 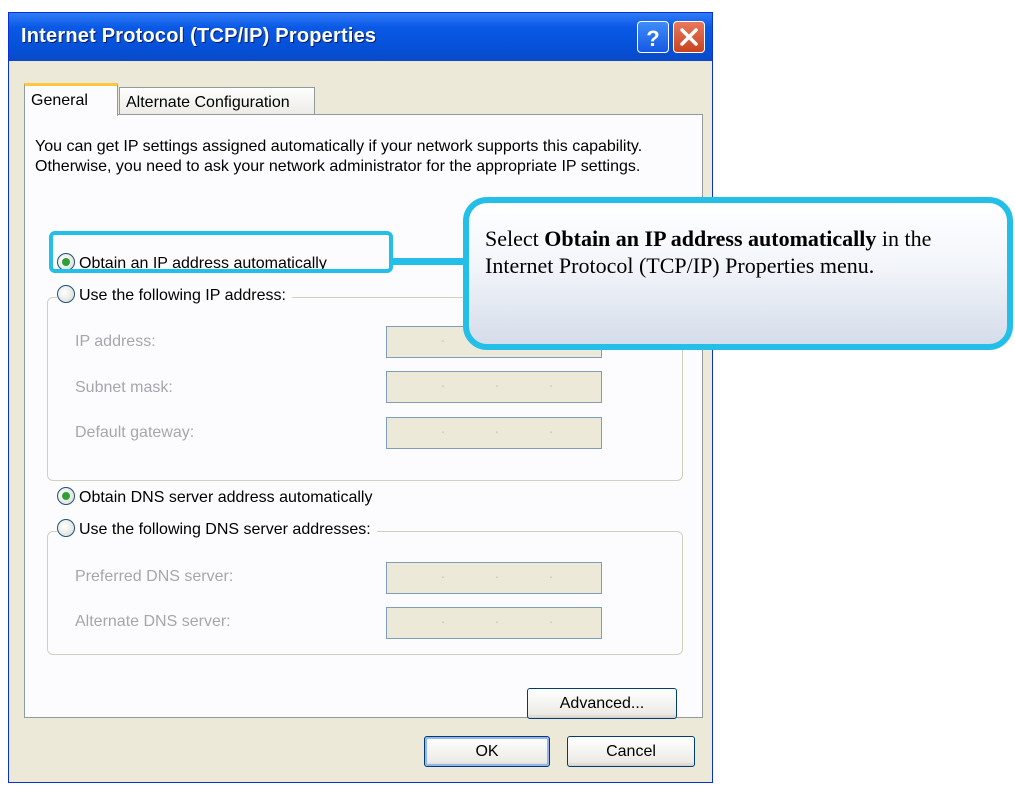 I want to click on radio-use-following-dns: Use the following DNS server addresses:, so click(x=217, y=529).